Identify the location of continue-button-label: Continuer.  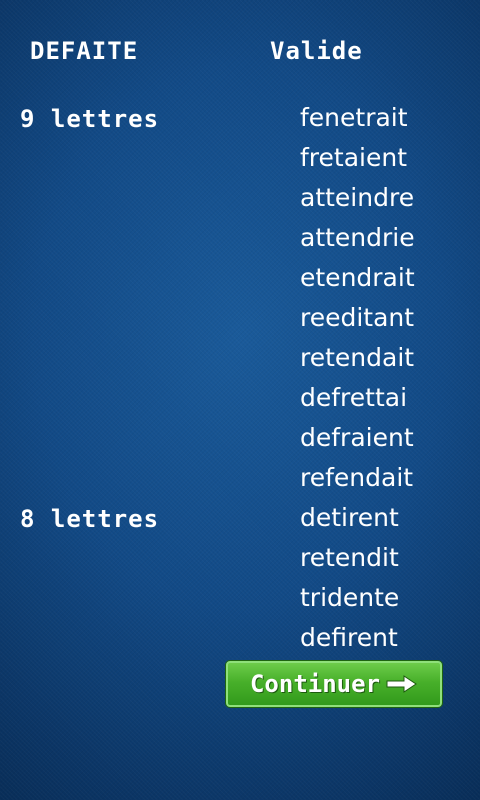
(315, 684).